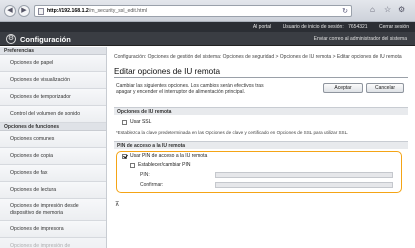 The width and height of the screenshot is (415, 248). What do you see at coordinates (387, 9) in the screenshot?
I see `favorites-icon: ☆` at bounding box center [387, 9].